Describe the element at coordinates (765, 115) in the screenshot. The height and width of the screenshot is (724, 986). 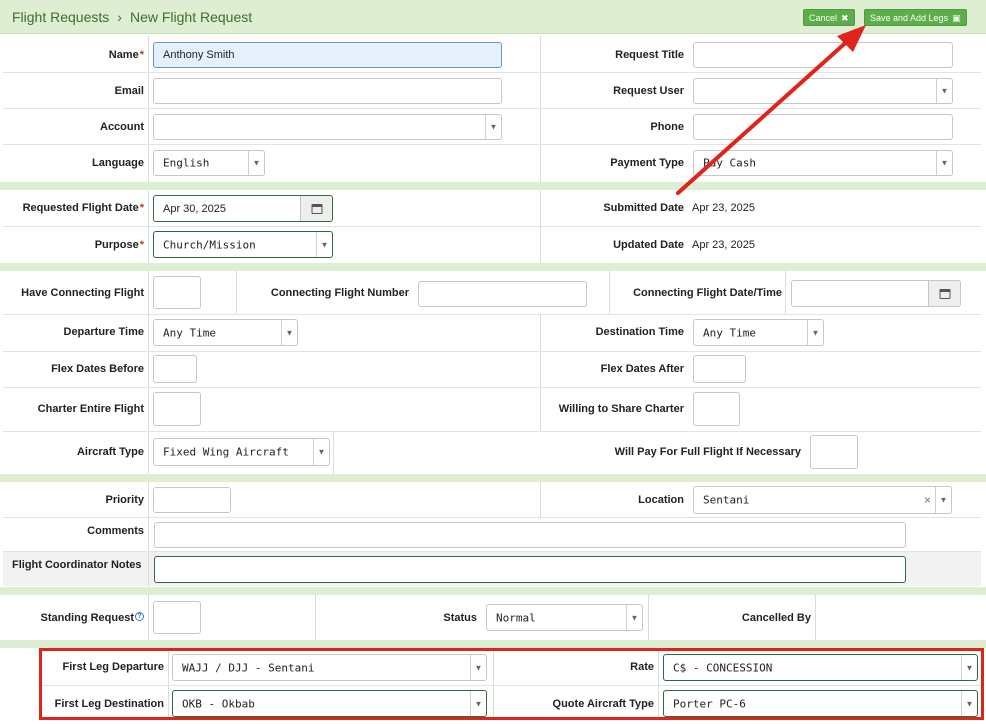
I see `annotation-arrow-shaft` at that location.